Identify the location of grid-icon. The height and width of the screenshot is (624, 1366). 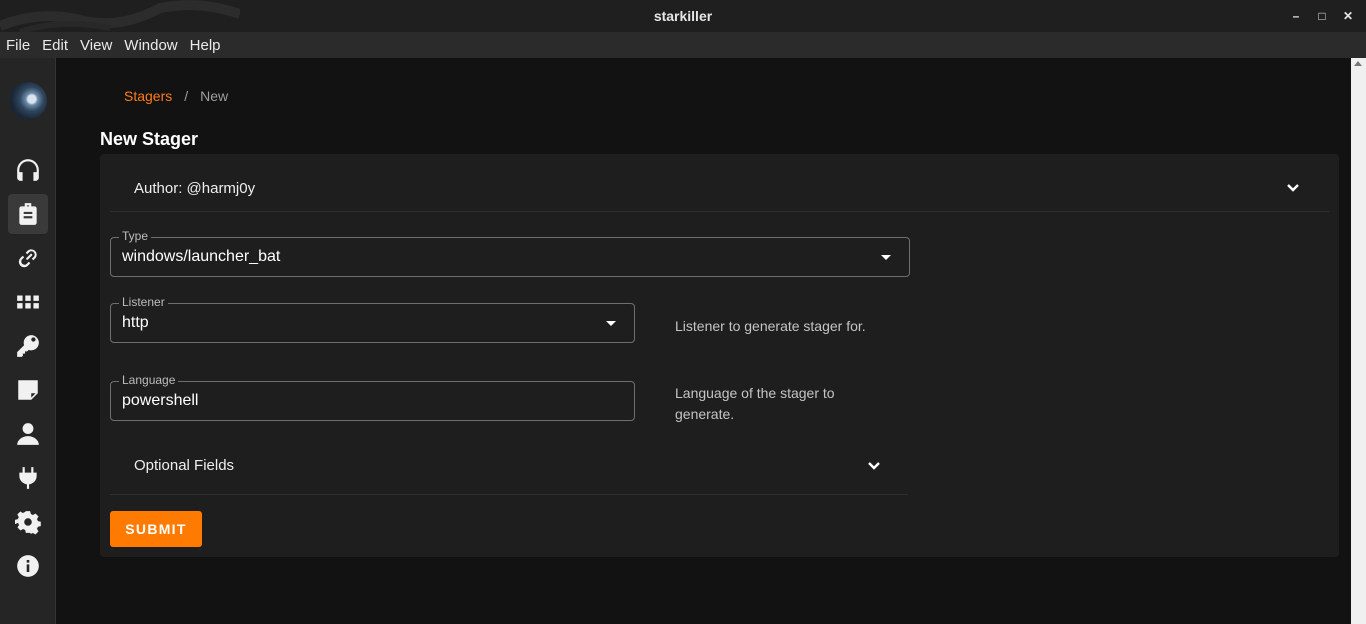
(28, 302).